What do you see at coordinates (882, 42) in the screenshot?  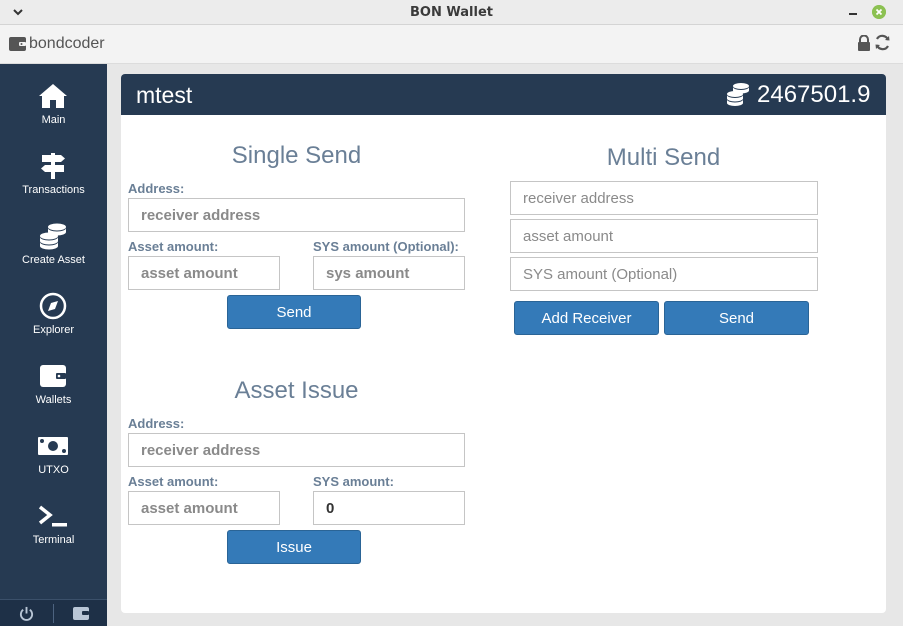 I see `sync-icon` at bounding box center [882, 42].